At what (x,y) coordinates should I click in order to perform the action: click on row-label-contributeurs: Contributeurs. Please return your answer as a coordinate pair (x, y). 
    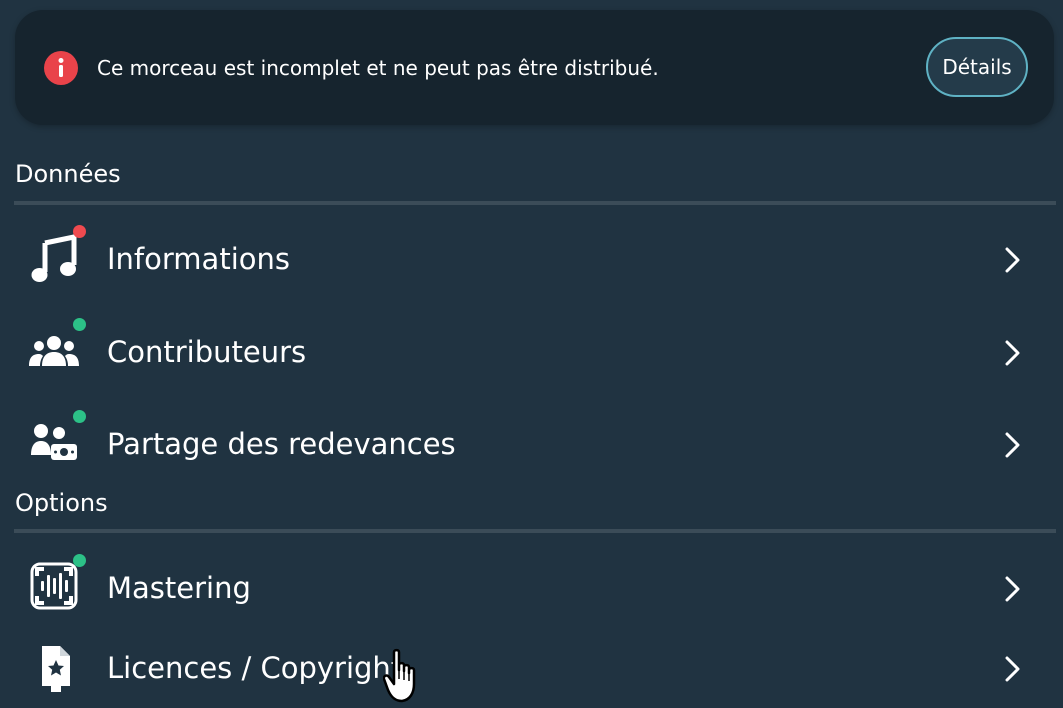
    Looking at the image, I should click on (207, 352).